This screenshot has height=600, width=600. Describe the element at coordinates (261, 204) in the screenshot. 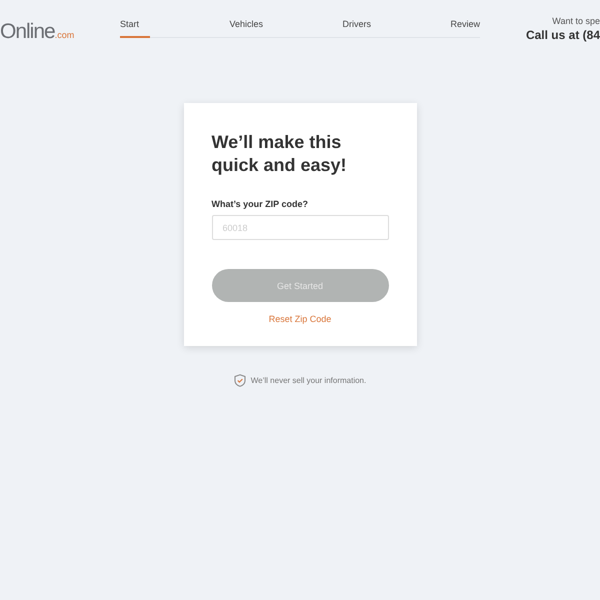

I see `zip-label: What’s your ZIP code?` at that location.